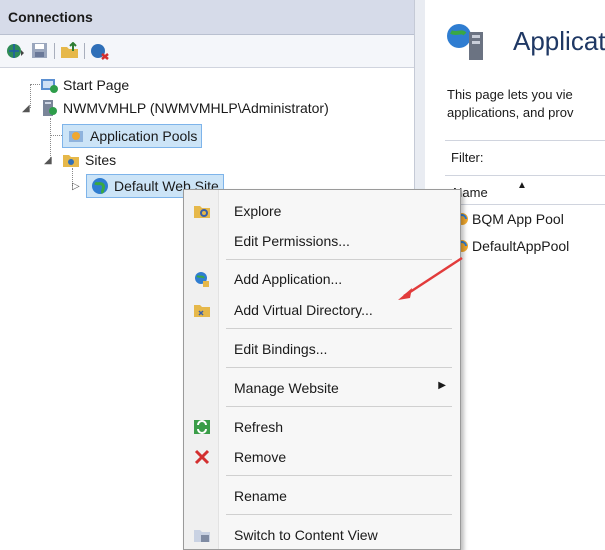 Image resolution: width=605 pixels, height=550 pixels. What do you see at coordinates (96, 85) in the screenshot?
I see `tree-node-label: Start Page` at bounding box center [96, 85].